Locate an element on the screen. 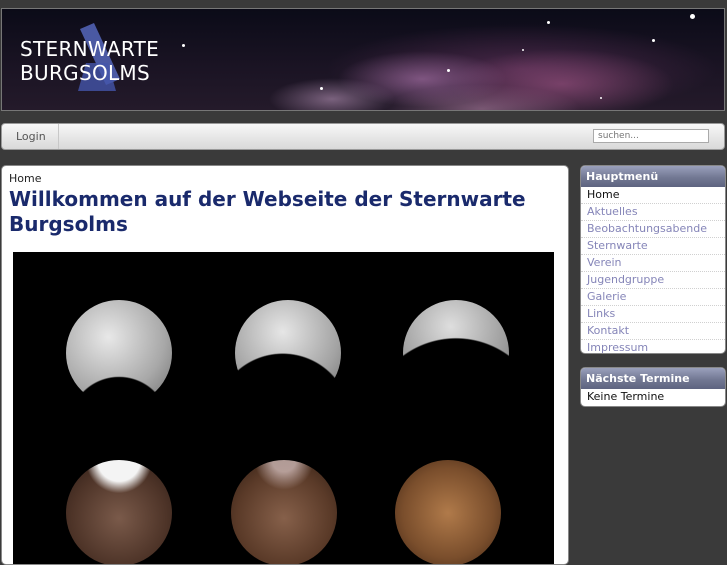 The height and width of the screenshot is (565, 727). events-empty-text: Keine Termine is located at coordinates (626, 396).